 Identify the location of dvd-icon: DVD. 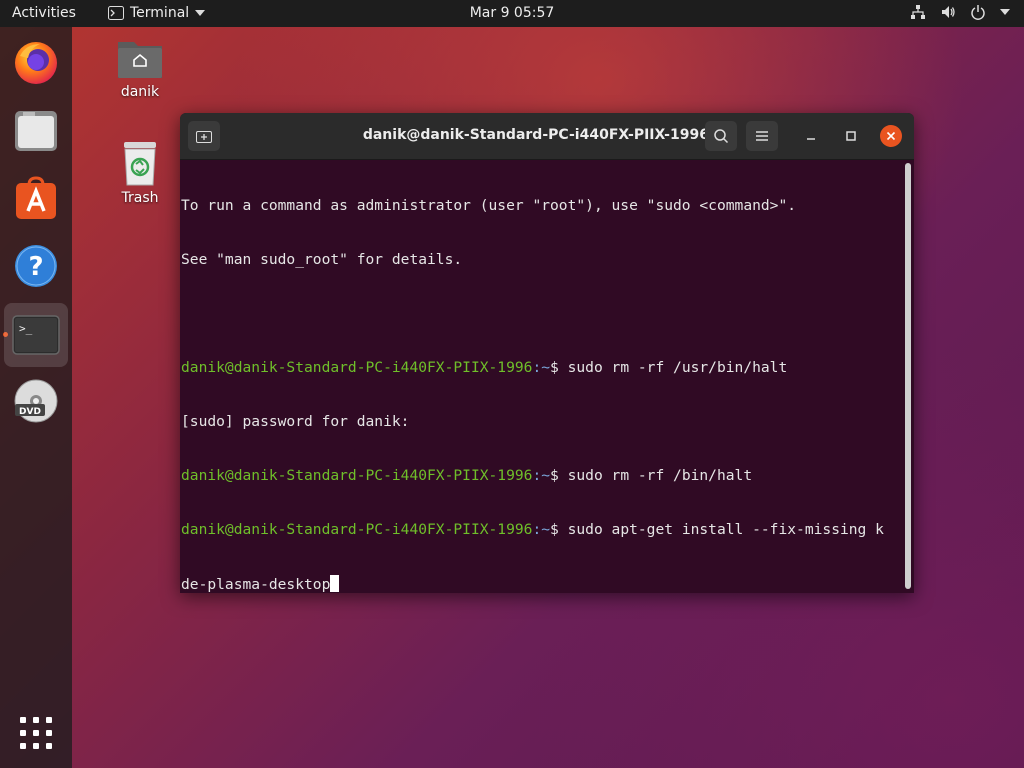
(36, 401).